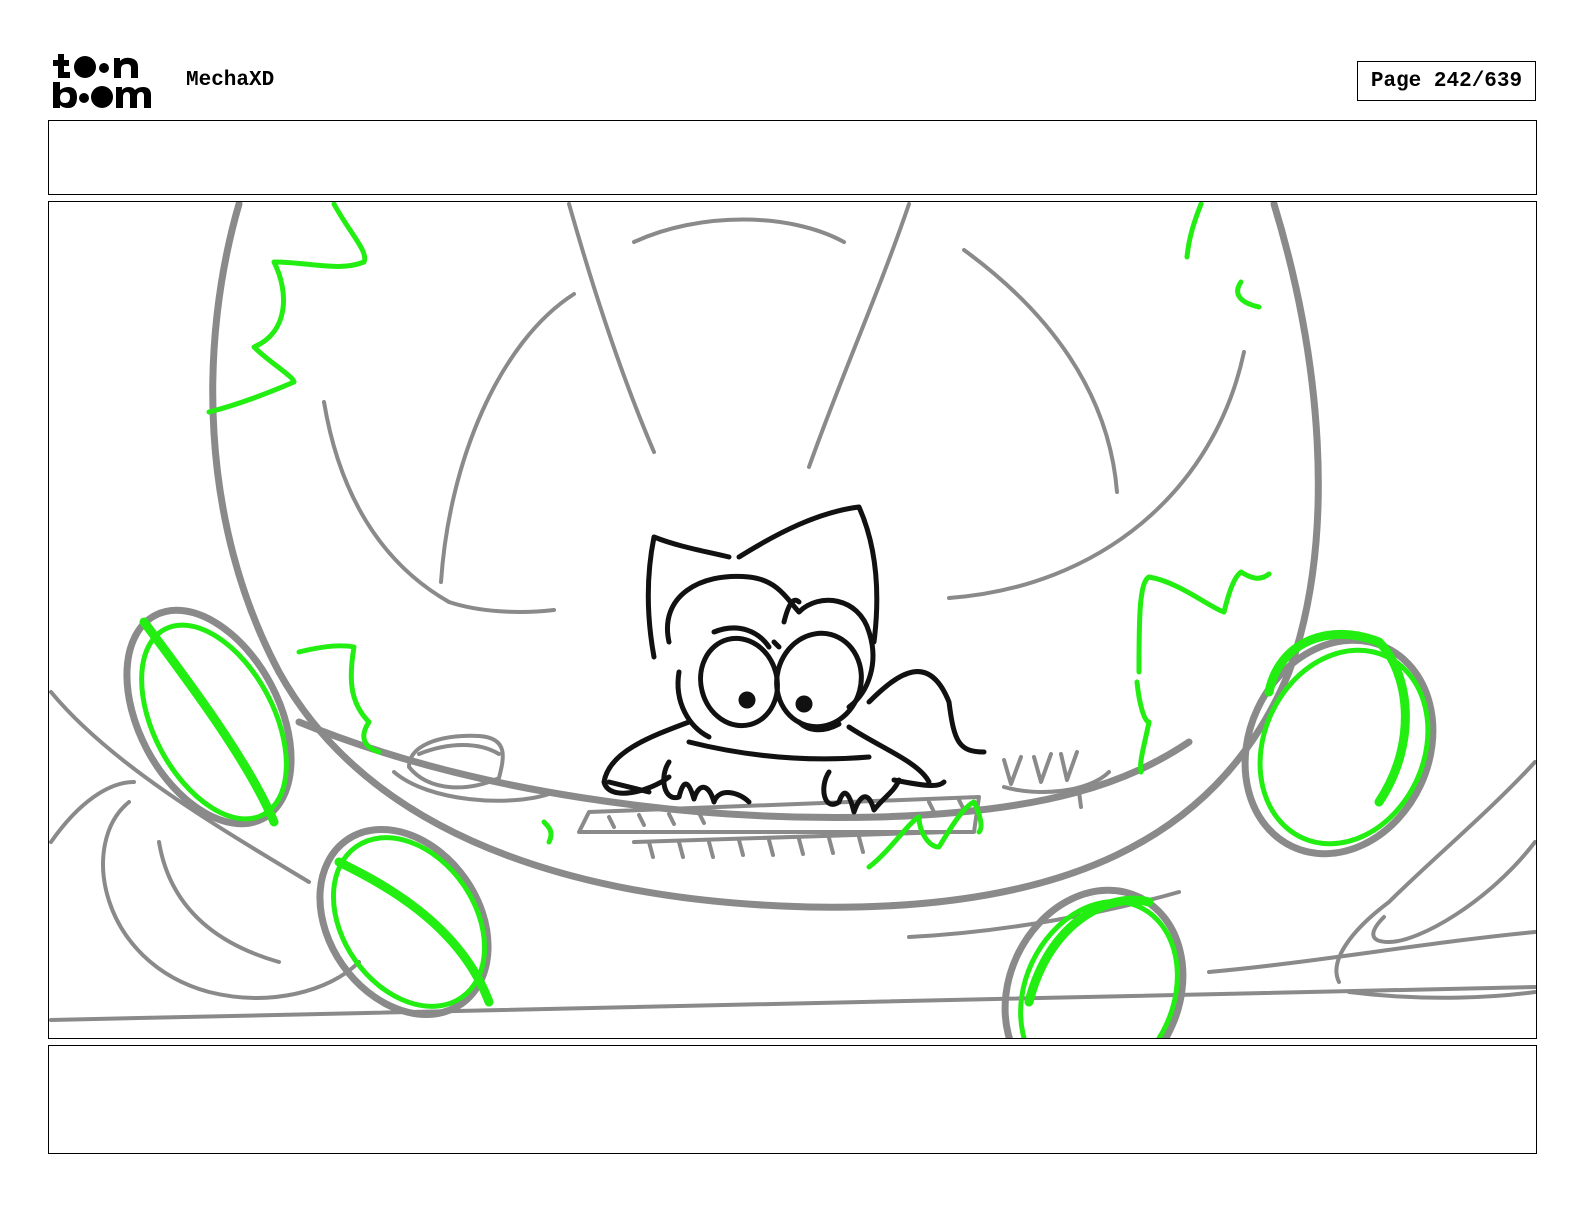 The height and width of the screenshot is (1224, 1584). I want to click on page-number-label: Page 242/639, so click(1446, 81).